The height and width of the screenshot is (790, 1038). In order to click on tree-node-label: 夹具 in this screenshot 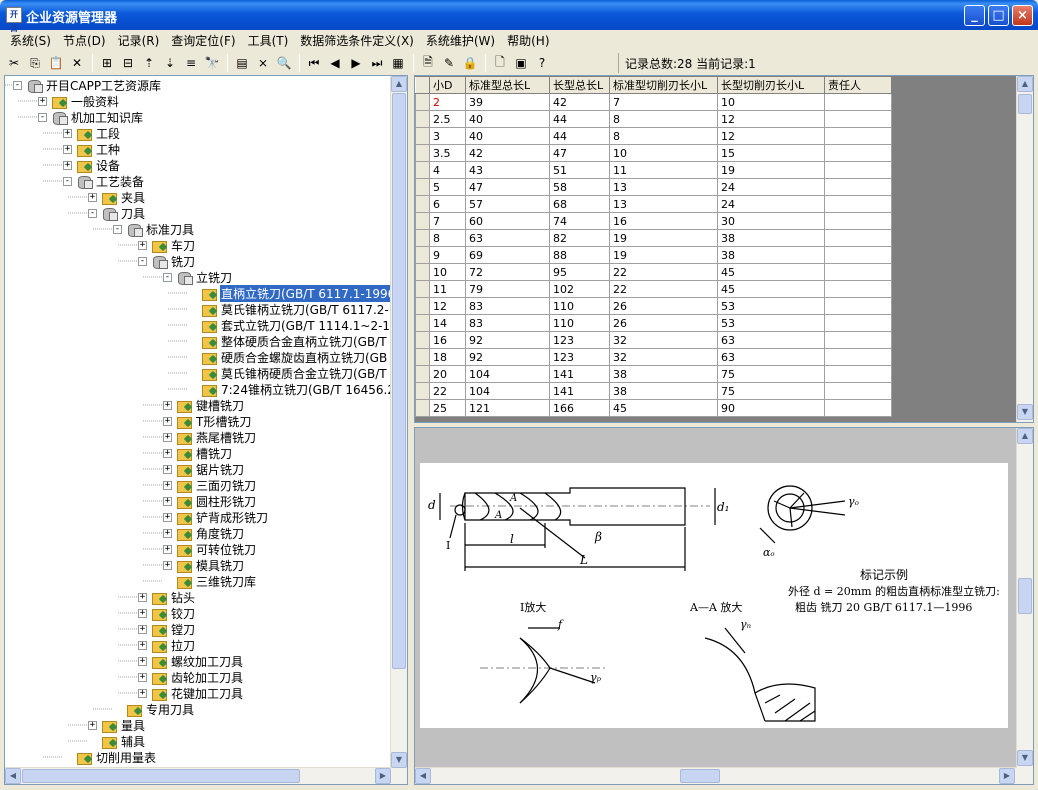, I will do `click(133, 197)`.